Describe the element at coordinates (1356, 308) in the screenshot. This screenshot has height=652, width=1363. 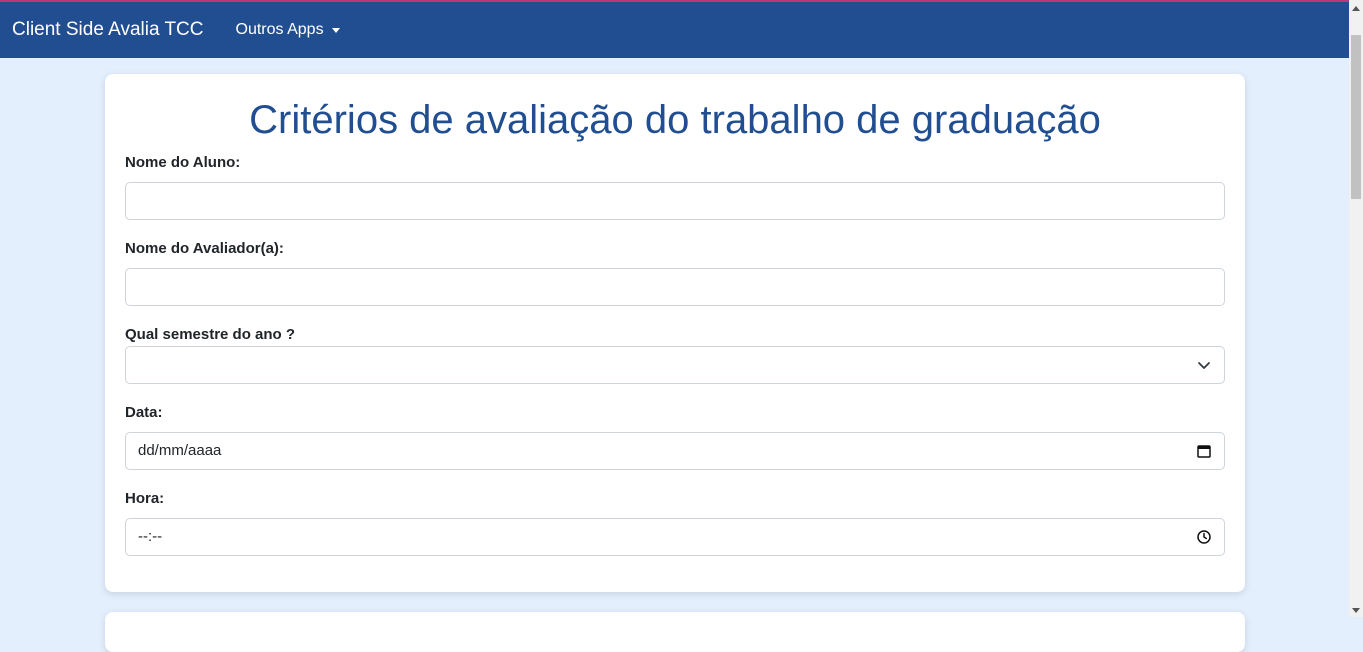
I see `scrollbar` at that location.